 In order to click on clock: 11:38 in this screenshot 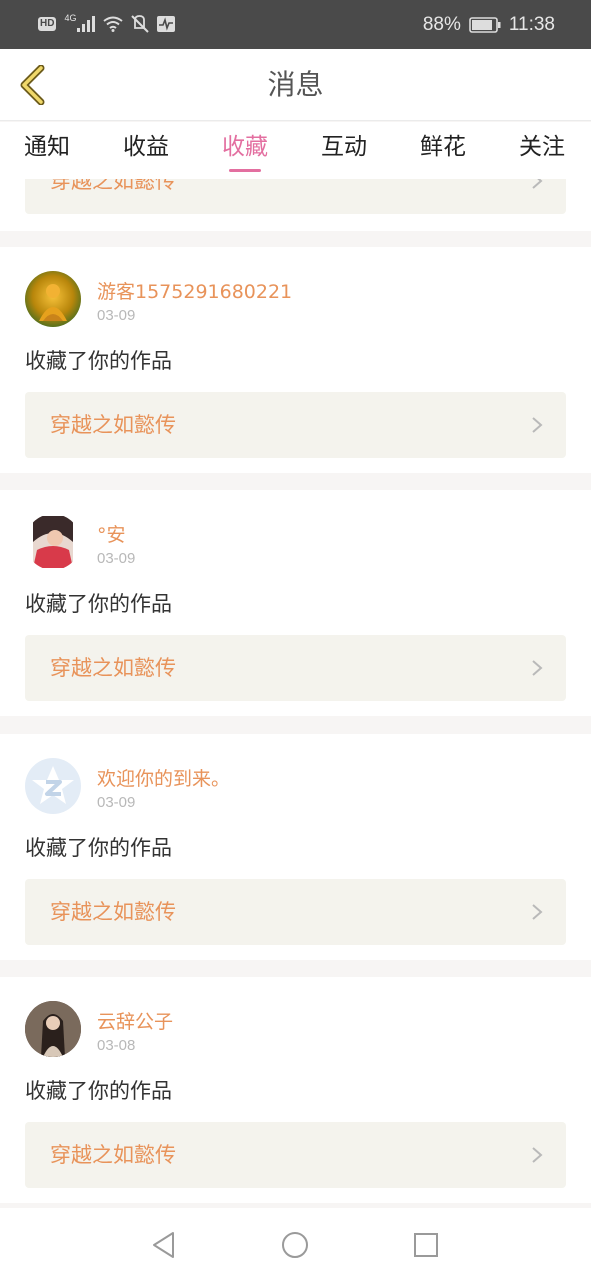, I will do `click(531, 24)`.